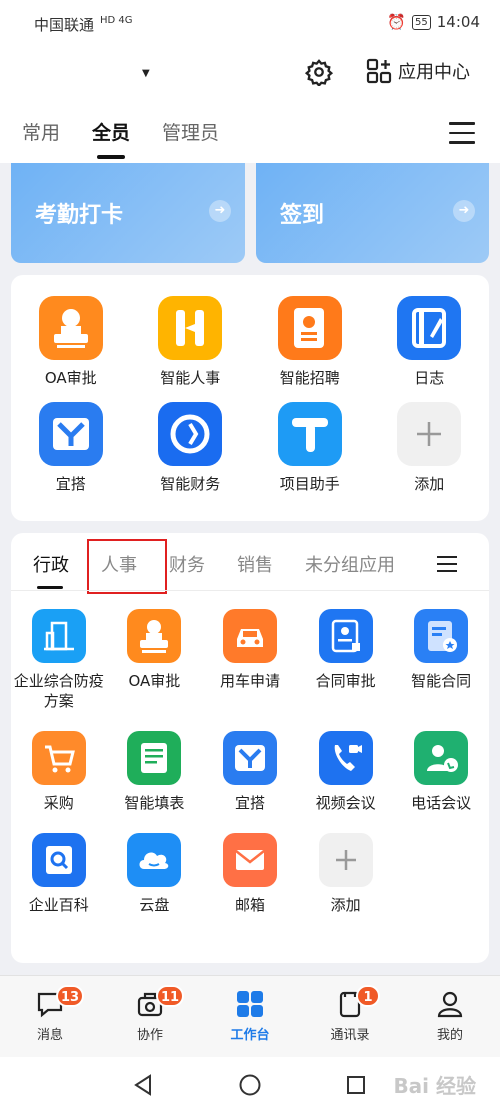  I want to click on category-menu-icon, so click(447, 566).